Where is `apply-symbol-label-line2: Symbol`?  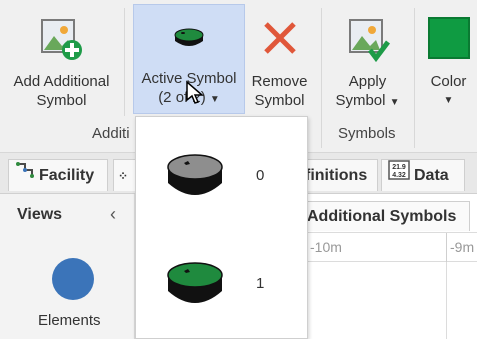
apply-symbol-label-line2: Symbol is located at coordinates (360, 100).